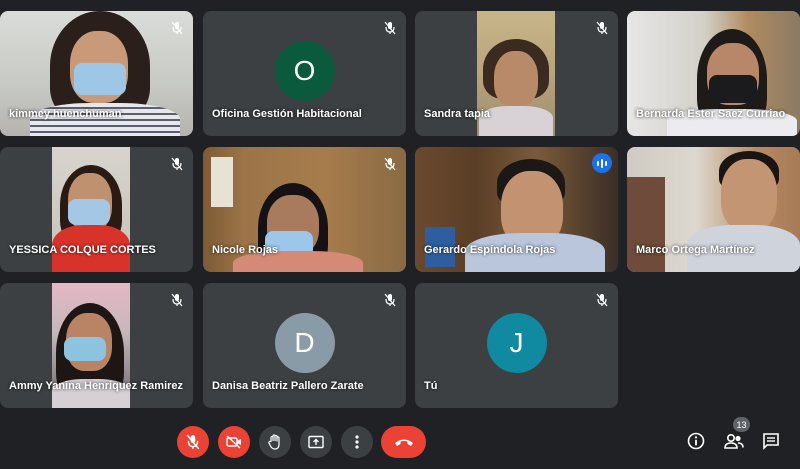 The height and width of the screenshot is (469, 800). I want to click on participant-tile: J Tú, so click(516, 345).